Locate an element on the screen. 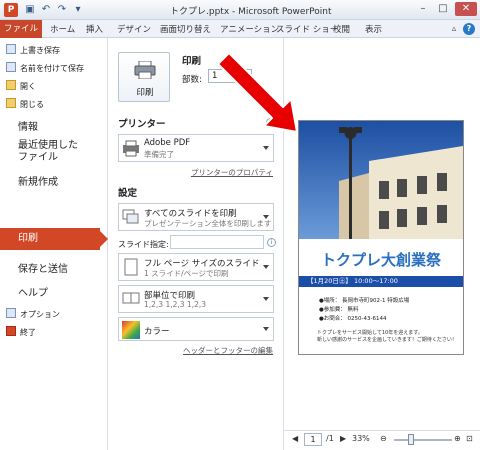  menu-new: 新規作成 is located at coordinates (38, 180).